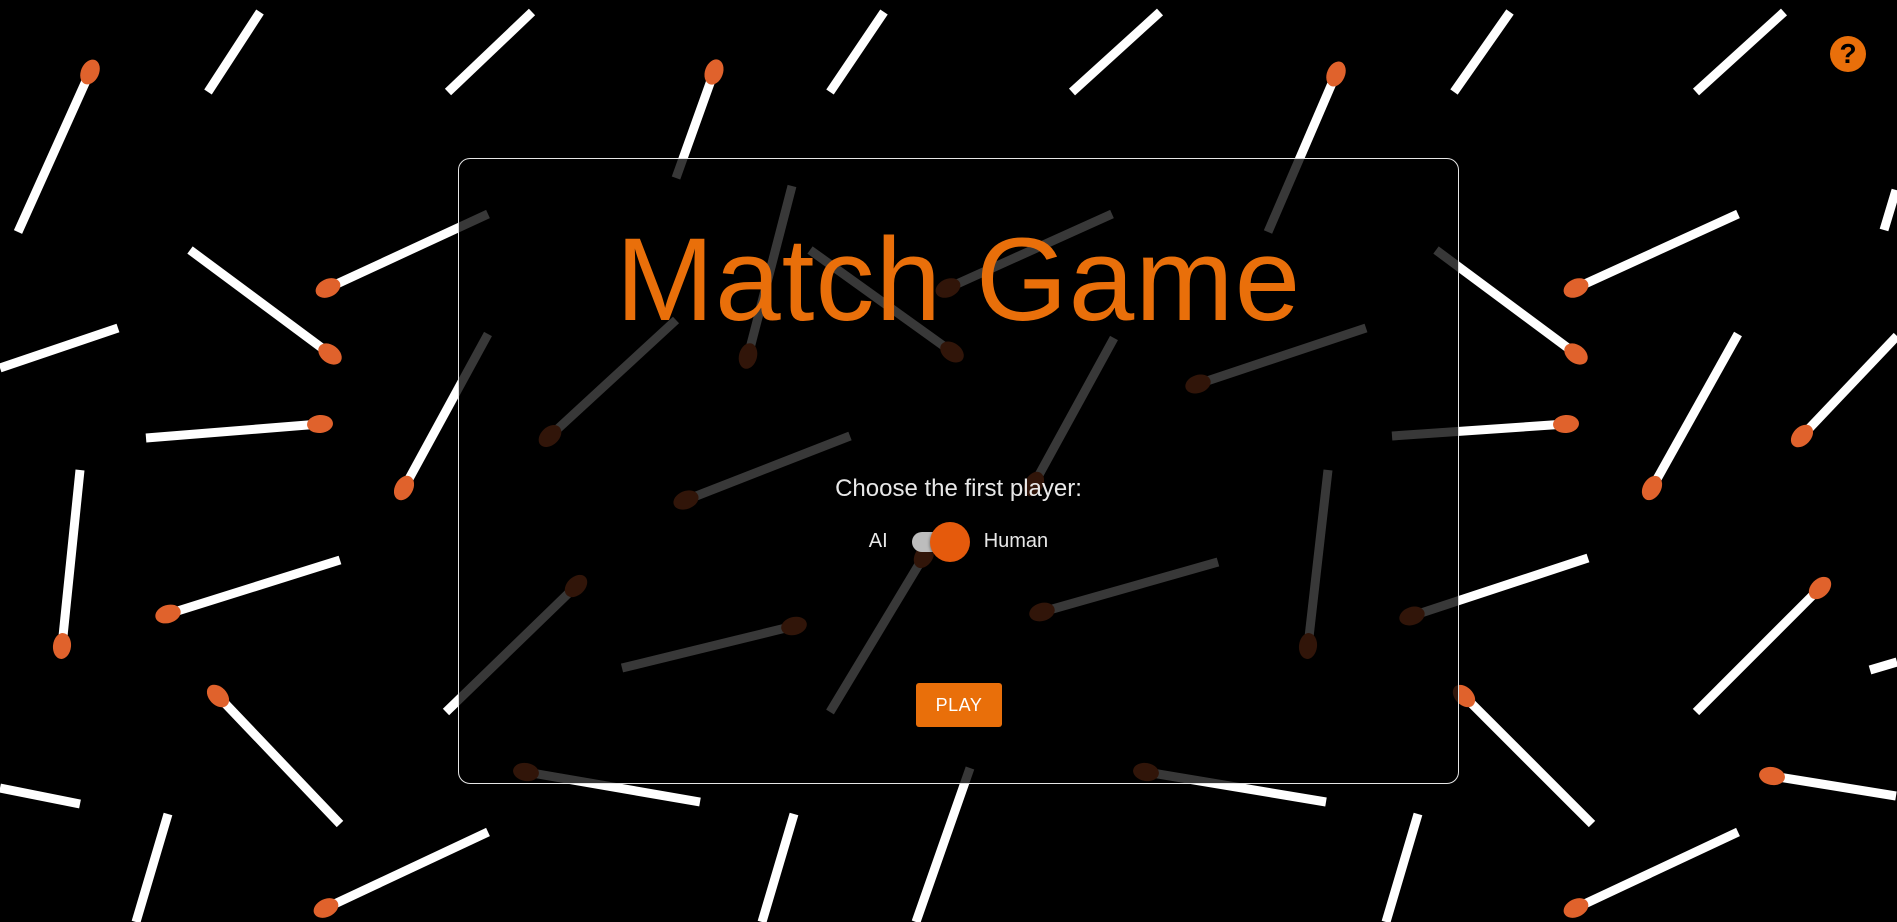 This screenshot has width=1897, height=922. What do you see at coordinates (949, 542) in the screenshot?
I see `toggle-thumb` at bounding box center [949, 542].